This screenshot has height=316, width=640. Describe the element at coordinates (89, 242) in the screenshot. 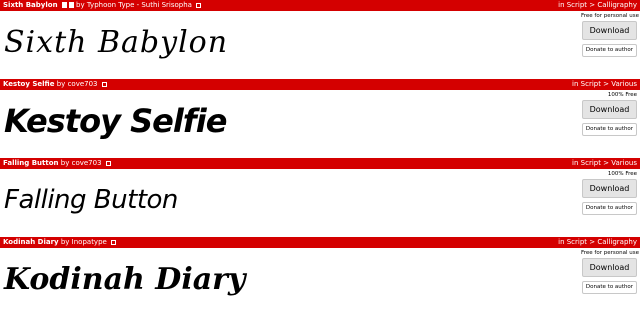

I see `author-link: Inopatype` at that location.